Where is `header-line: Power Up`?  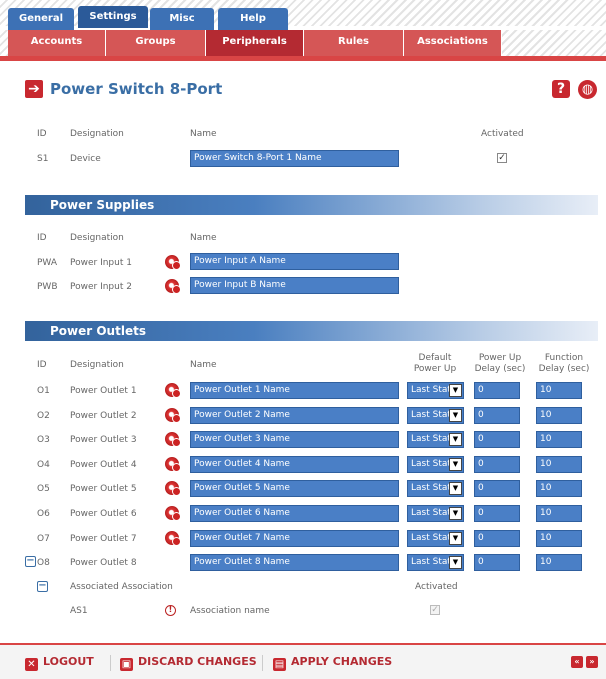 header-line: Power Up is located at coordinates (435, 369).